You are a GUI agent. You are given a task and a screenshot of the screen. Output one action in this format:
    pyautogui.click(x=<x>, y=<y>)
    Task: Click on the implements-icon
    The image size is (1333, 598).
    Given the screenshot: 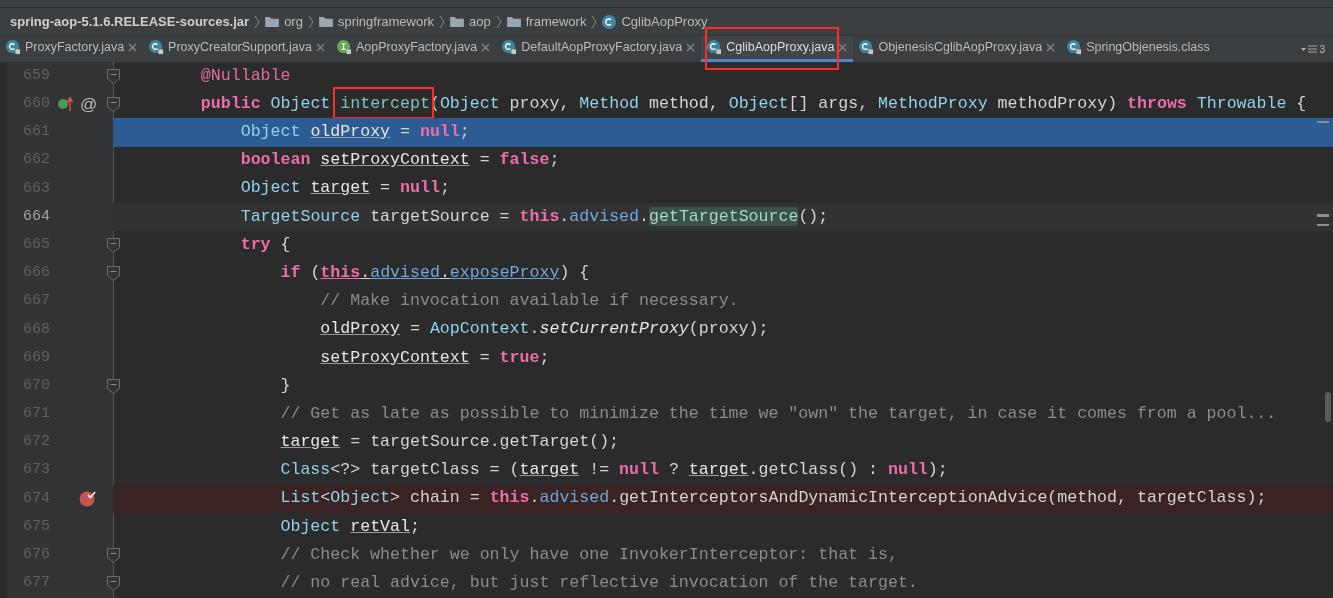 What is the action you would take?
    pyautogui.click(x=66, y=104)
    